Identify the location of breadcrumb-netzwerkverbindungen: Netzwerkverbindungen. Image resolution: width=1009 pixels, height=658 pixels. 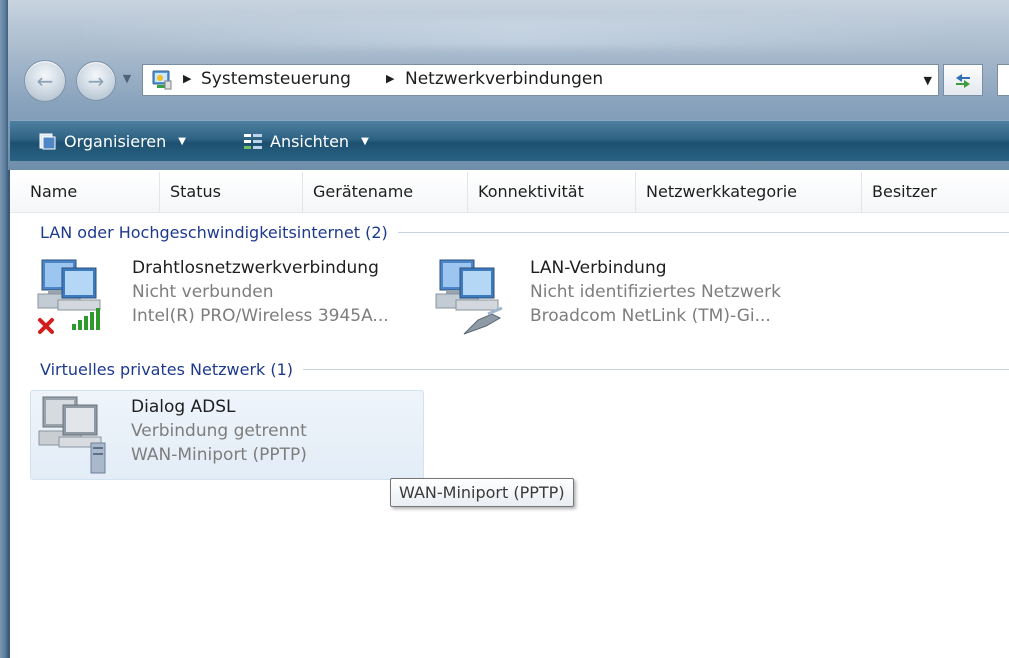
(504, 79).